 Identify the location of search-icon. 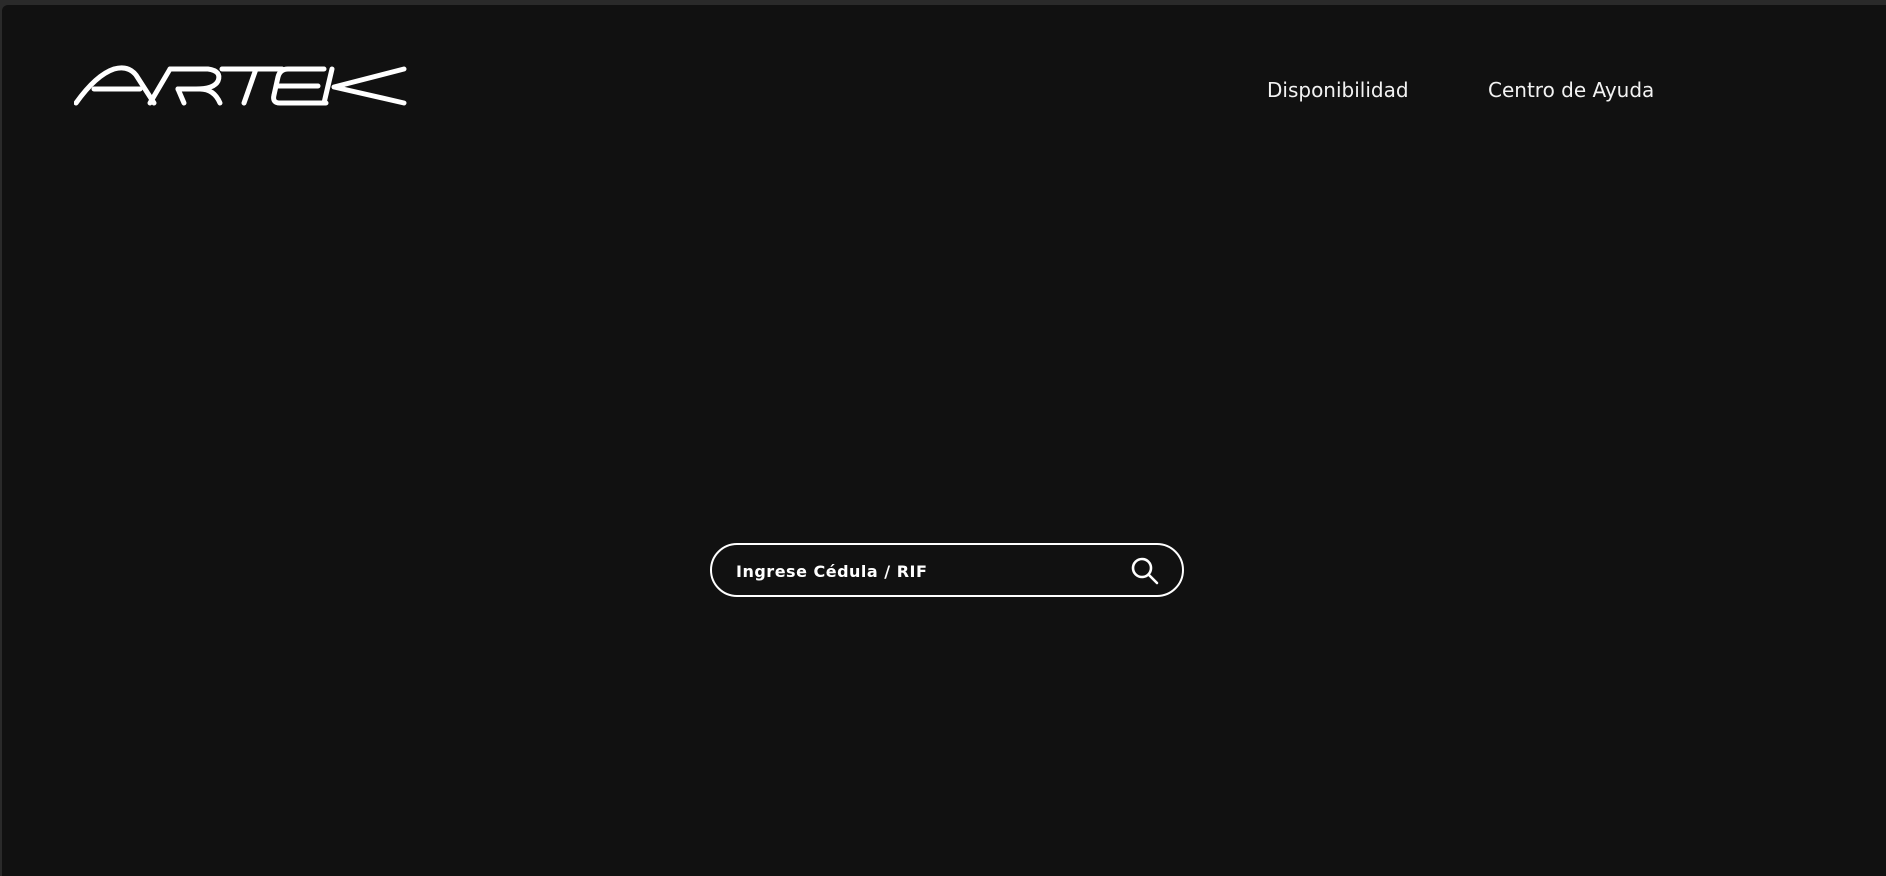
(1145, 571).